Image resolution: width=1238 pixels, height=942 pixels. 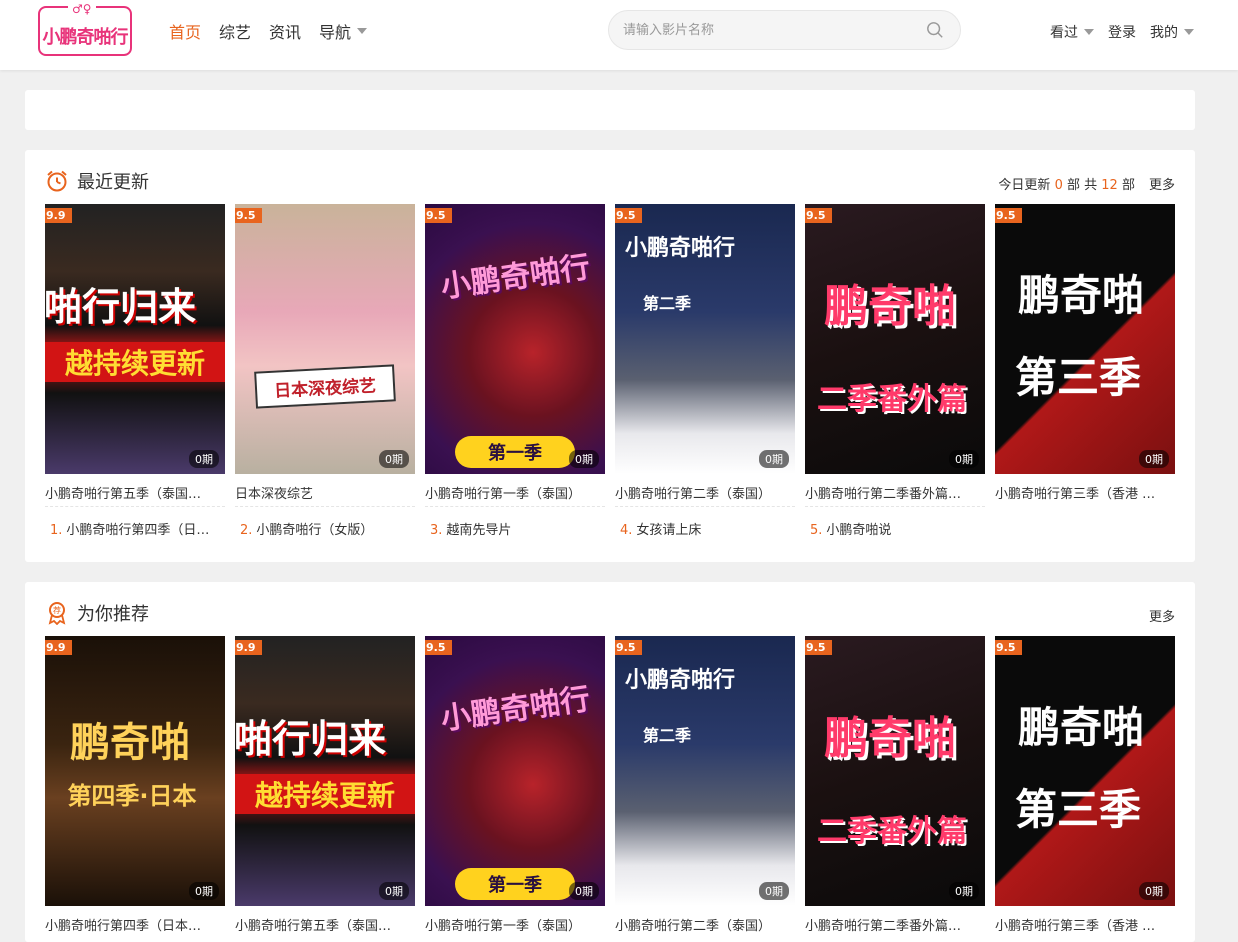 What do you see at coordinates (705, 522) in the screenshot?
I see `hot-item: 4. 女孩请上床` at bounding box center [705, 522].